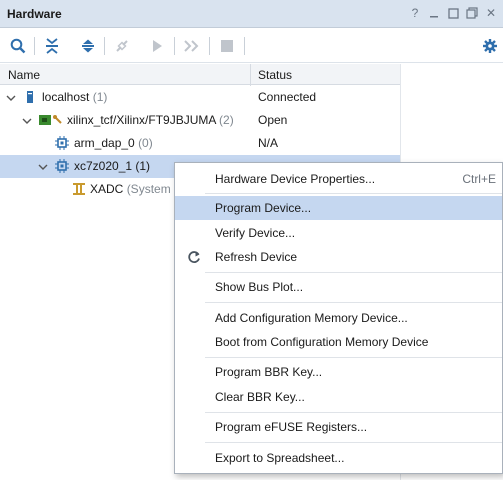 This screenshot has height=480, width=503. Describe the element at coordinates (322, 342) in the screenshot. I see `menu-item-label: Boot from Configuration Memory Device` at that location.